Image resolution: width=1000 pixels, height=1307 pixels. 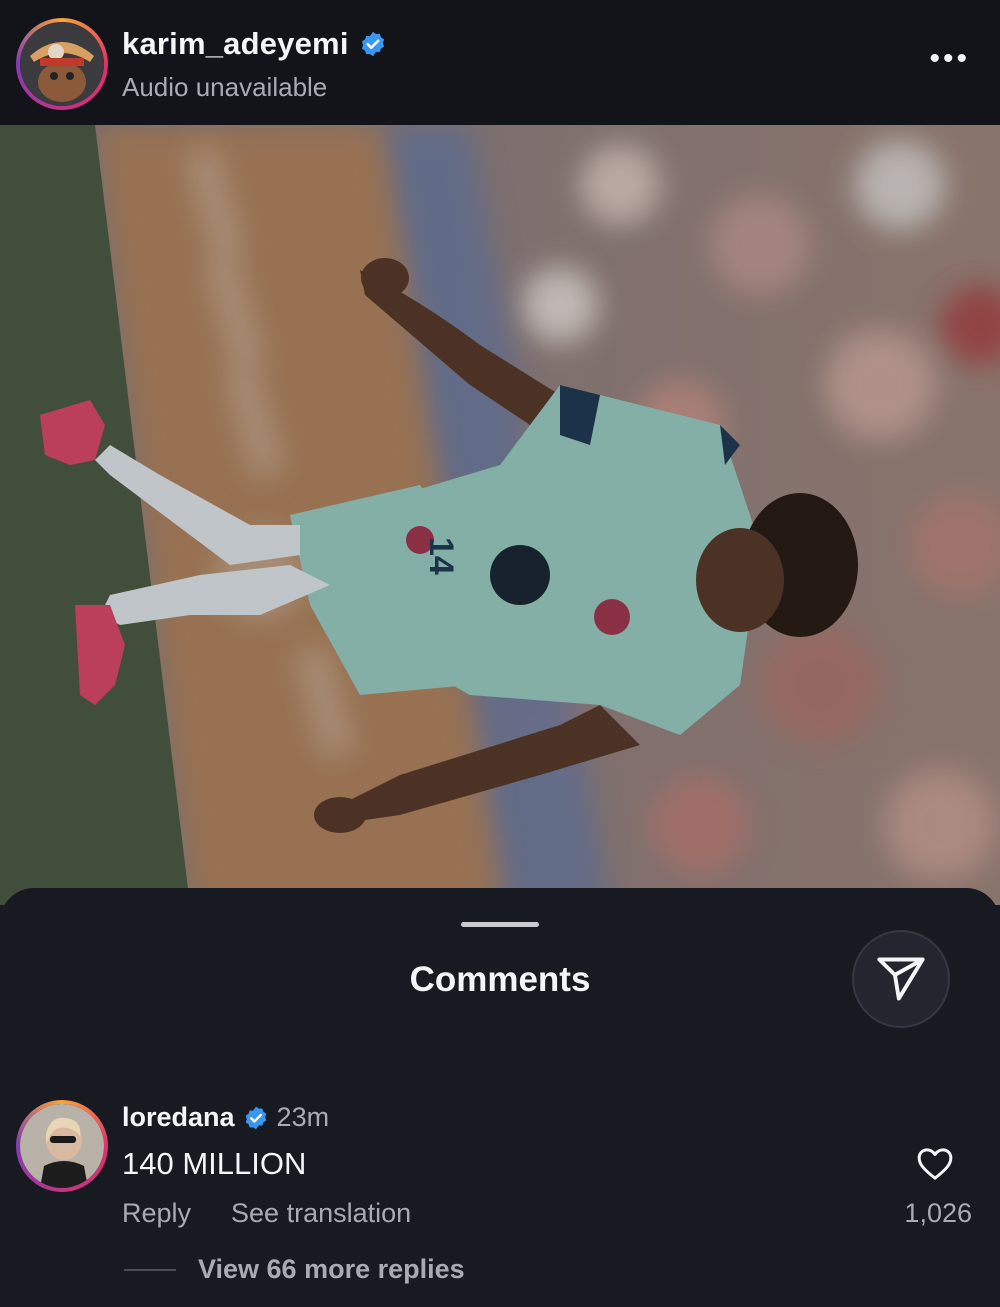 I want to click on heart-icon, so click(x=935, y=1164).